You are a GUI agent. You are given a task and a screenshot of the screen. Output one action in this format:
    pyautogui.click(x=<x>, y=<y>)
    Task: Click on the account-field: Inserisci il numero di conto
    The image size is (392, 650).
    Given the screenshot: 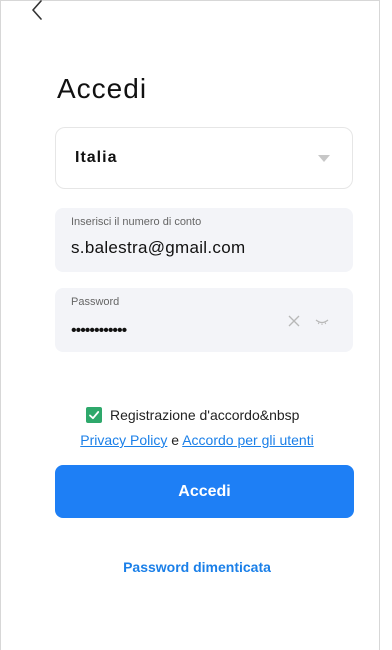 What is the action you would take?
    pyautogui.click(x=204, y=240)
    